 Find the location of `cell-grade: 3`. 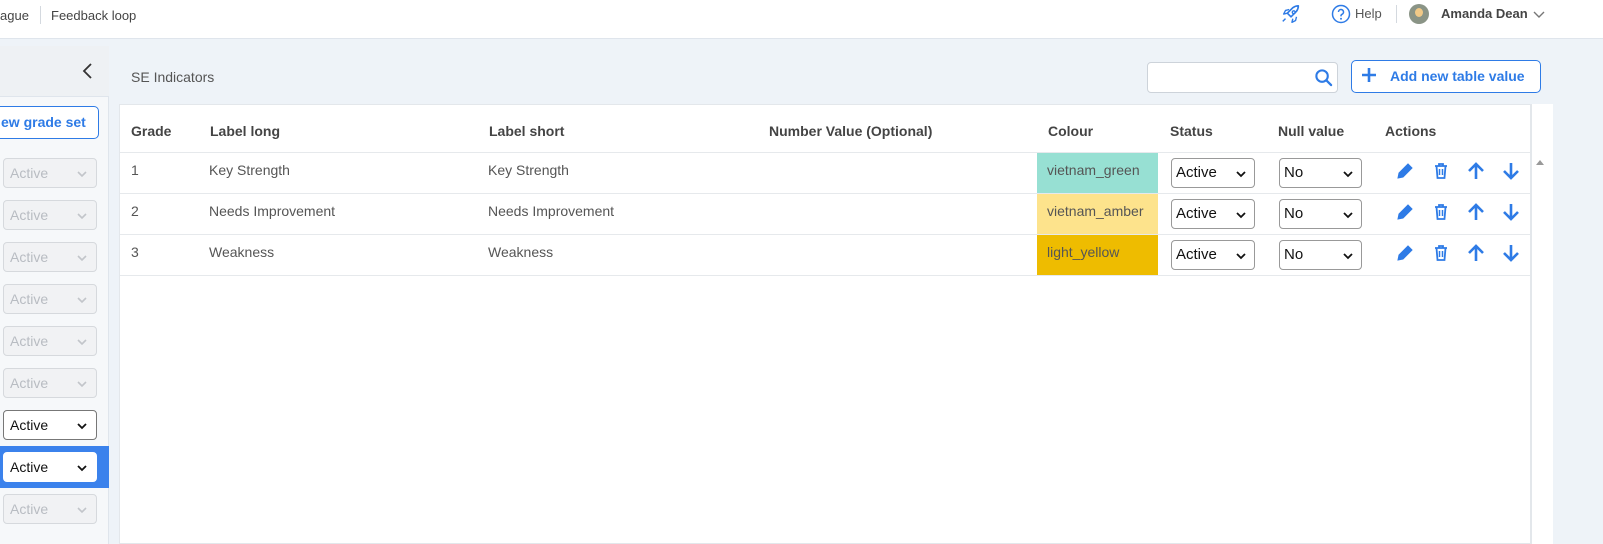

cell-grade: 3 is located at coordinates (135, 252).